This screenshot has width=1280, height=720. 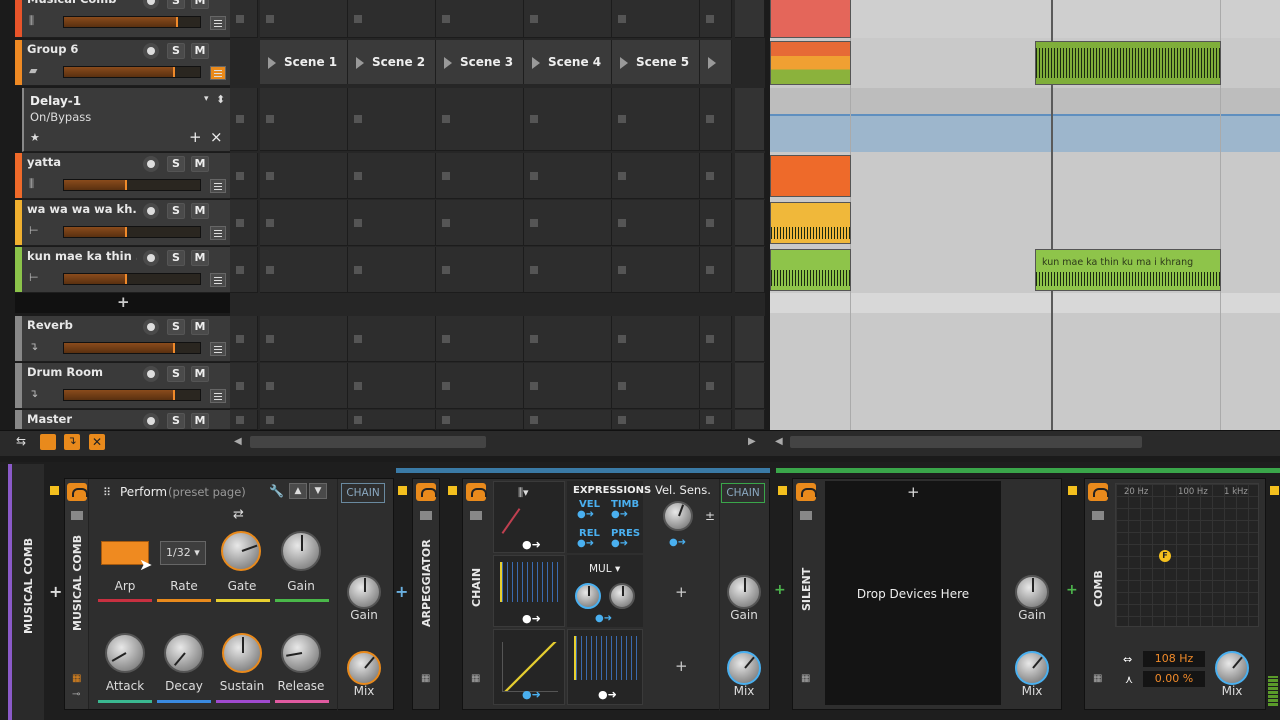 What do you see at coordinates (568, 62) in the screenshot?
I see `scene-launcher: Scene 4` at bounding box center [568, 62].